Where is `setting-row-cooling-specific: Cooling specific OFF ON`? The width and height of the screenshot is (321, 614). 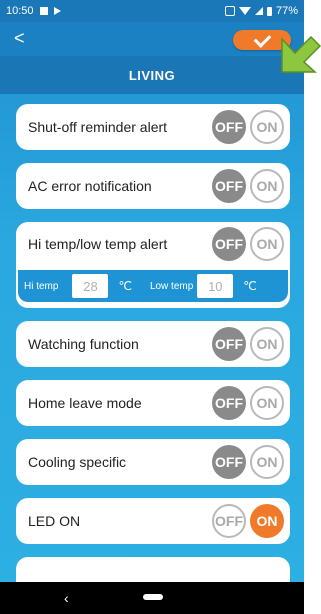
setting-row-cooling-specific: Cooling specific OFF ON is located at coordinates (153, 462).